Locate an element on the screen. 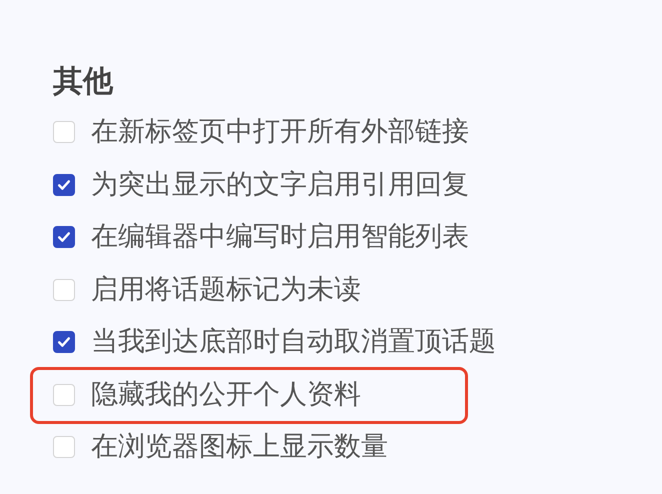  section-heading: 其他 is located at coordinates (83, 82).